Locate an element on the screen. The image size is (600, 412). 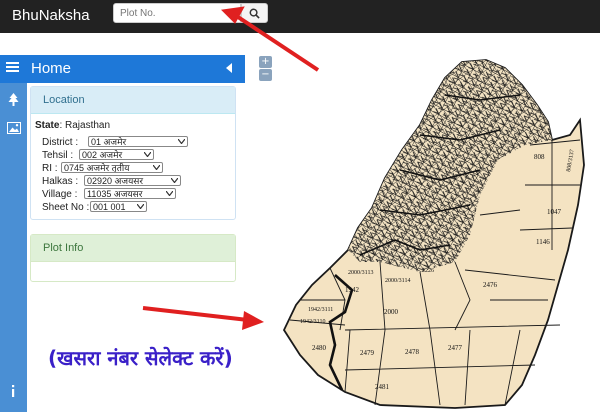
arrow-to-map is located at coordinates (195, 314).